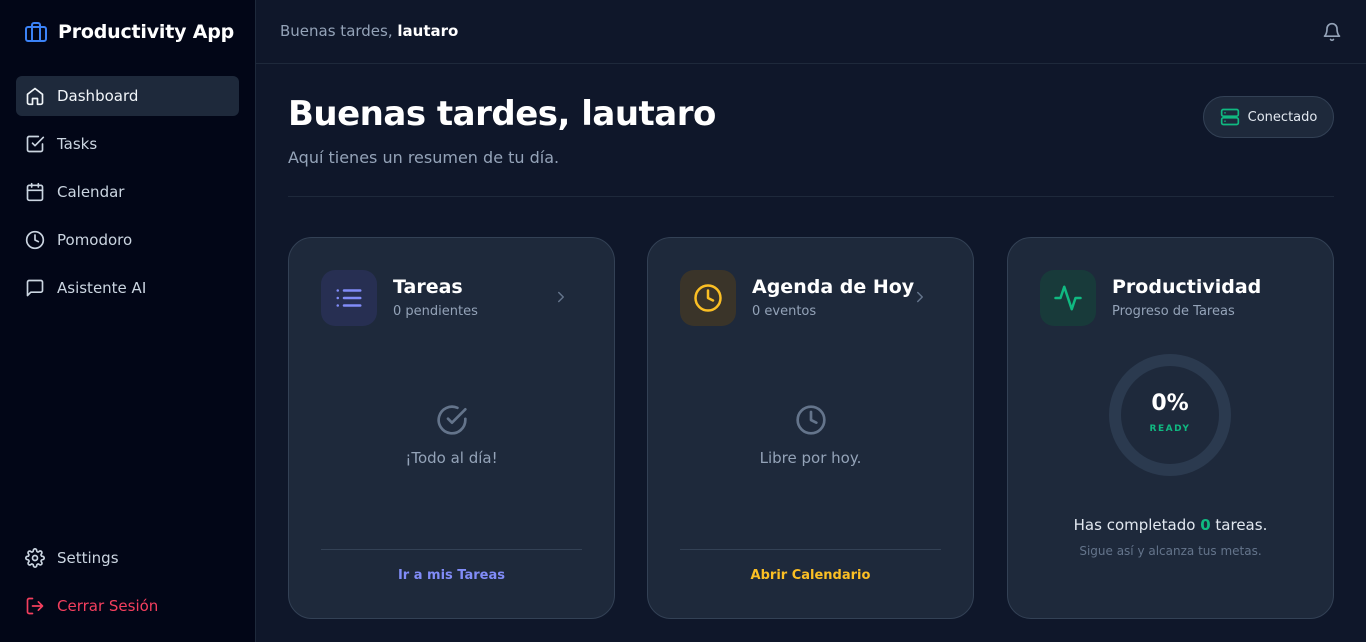  I want to click on open-calendar-link: Abrir Calendario, so click(810, 575).